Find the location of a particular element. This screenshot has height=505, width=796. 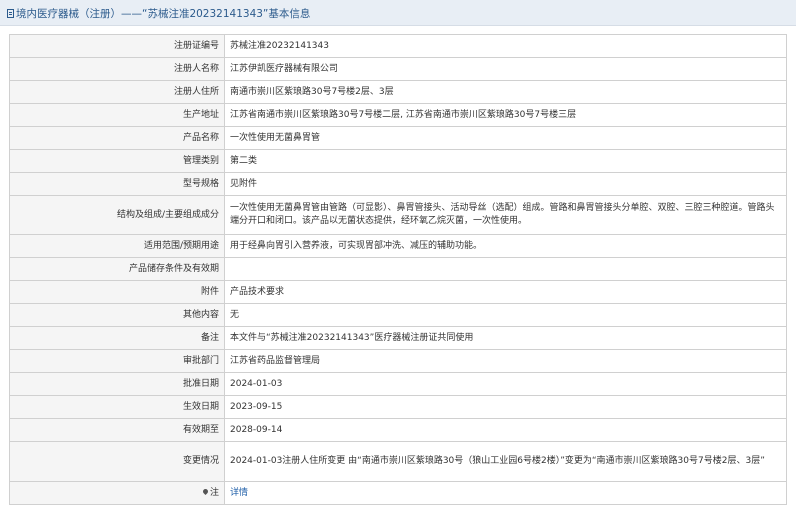

table-row: 附件 产品技术要求 is located at coordinates (398, 292).